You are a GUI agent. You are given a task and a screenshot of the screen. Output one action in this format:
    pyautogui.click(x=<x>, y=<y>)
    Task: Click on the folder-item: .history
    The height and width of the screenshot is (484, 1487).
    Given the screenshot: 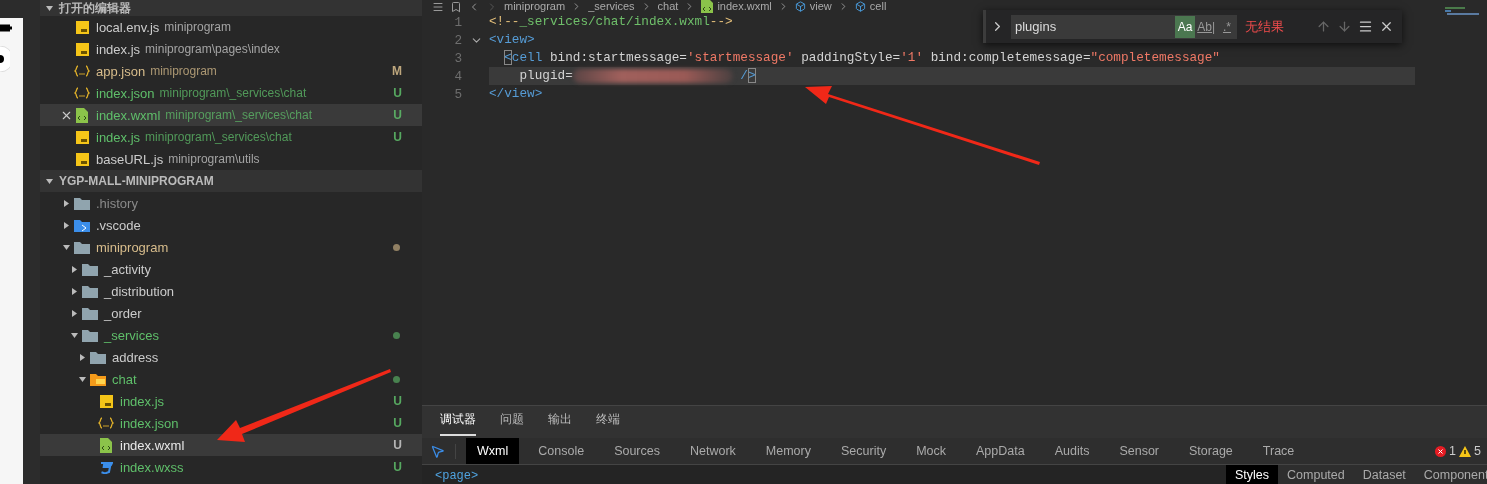 What is the action you would take?
    pyautogui.click(x=231, y=203)
    